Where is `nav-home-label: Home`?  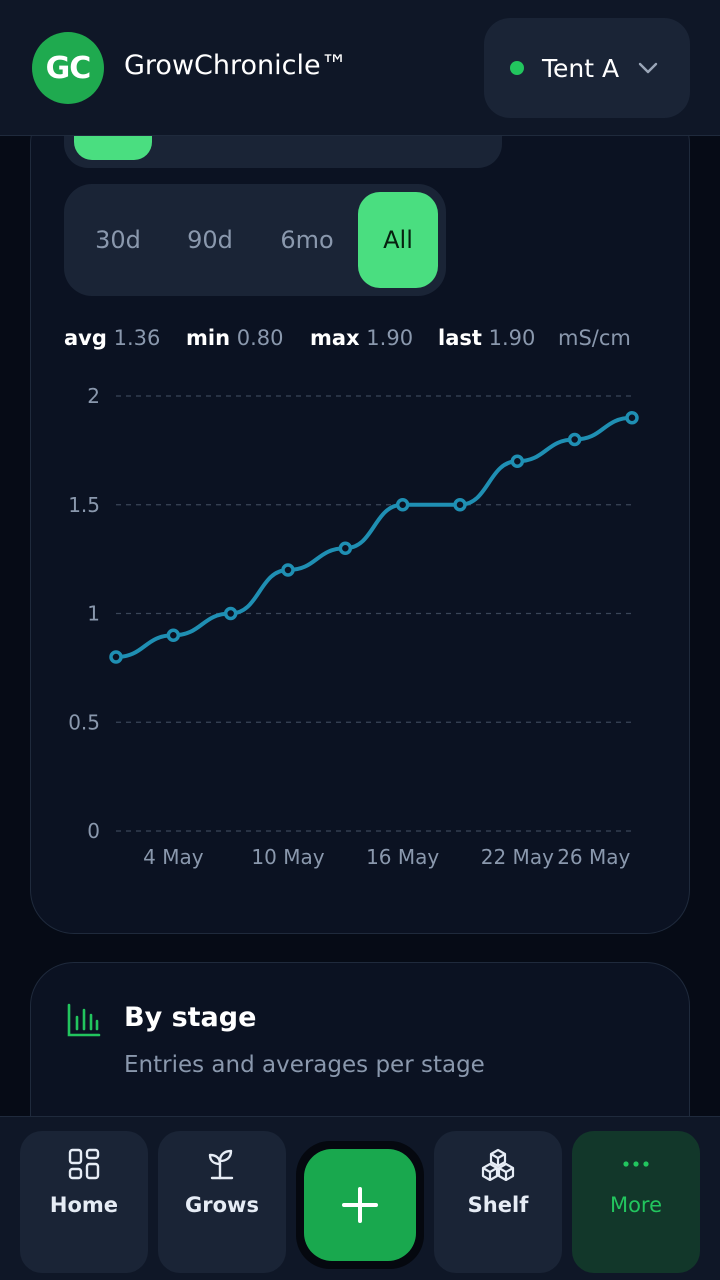 nav-home-label: Home is located at coordinates (84, 1205).